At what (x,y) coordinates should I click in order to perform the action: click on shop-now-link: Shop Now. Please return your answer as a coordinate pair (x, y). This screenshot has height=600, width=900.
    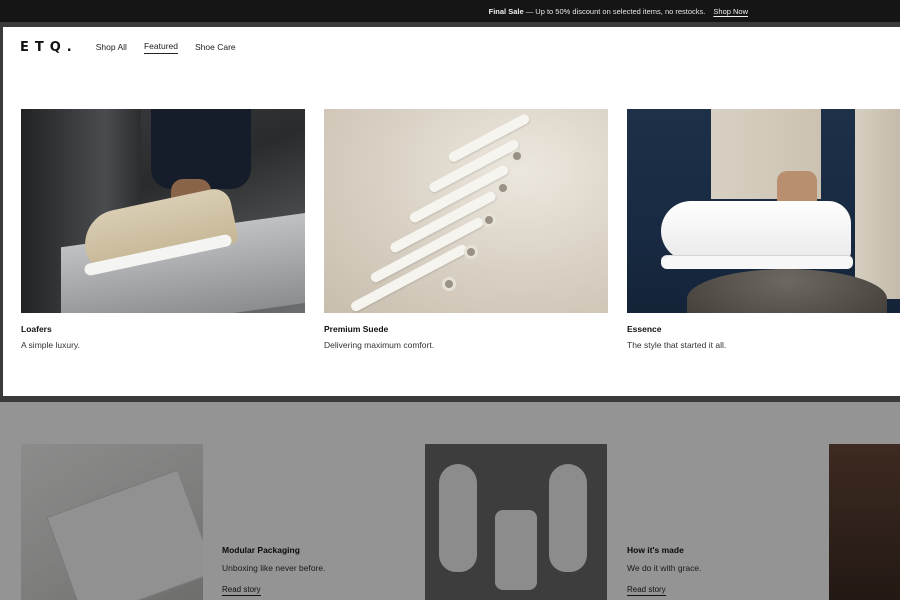
    Looking at the image, I should click on (730, 11).